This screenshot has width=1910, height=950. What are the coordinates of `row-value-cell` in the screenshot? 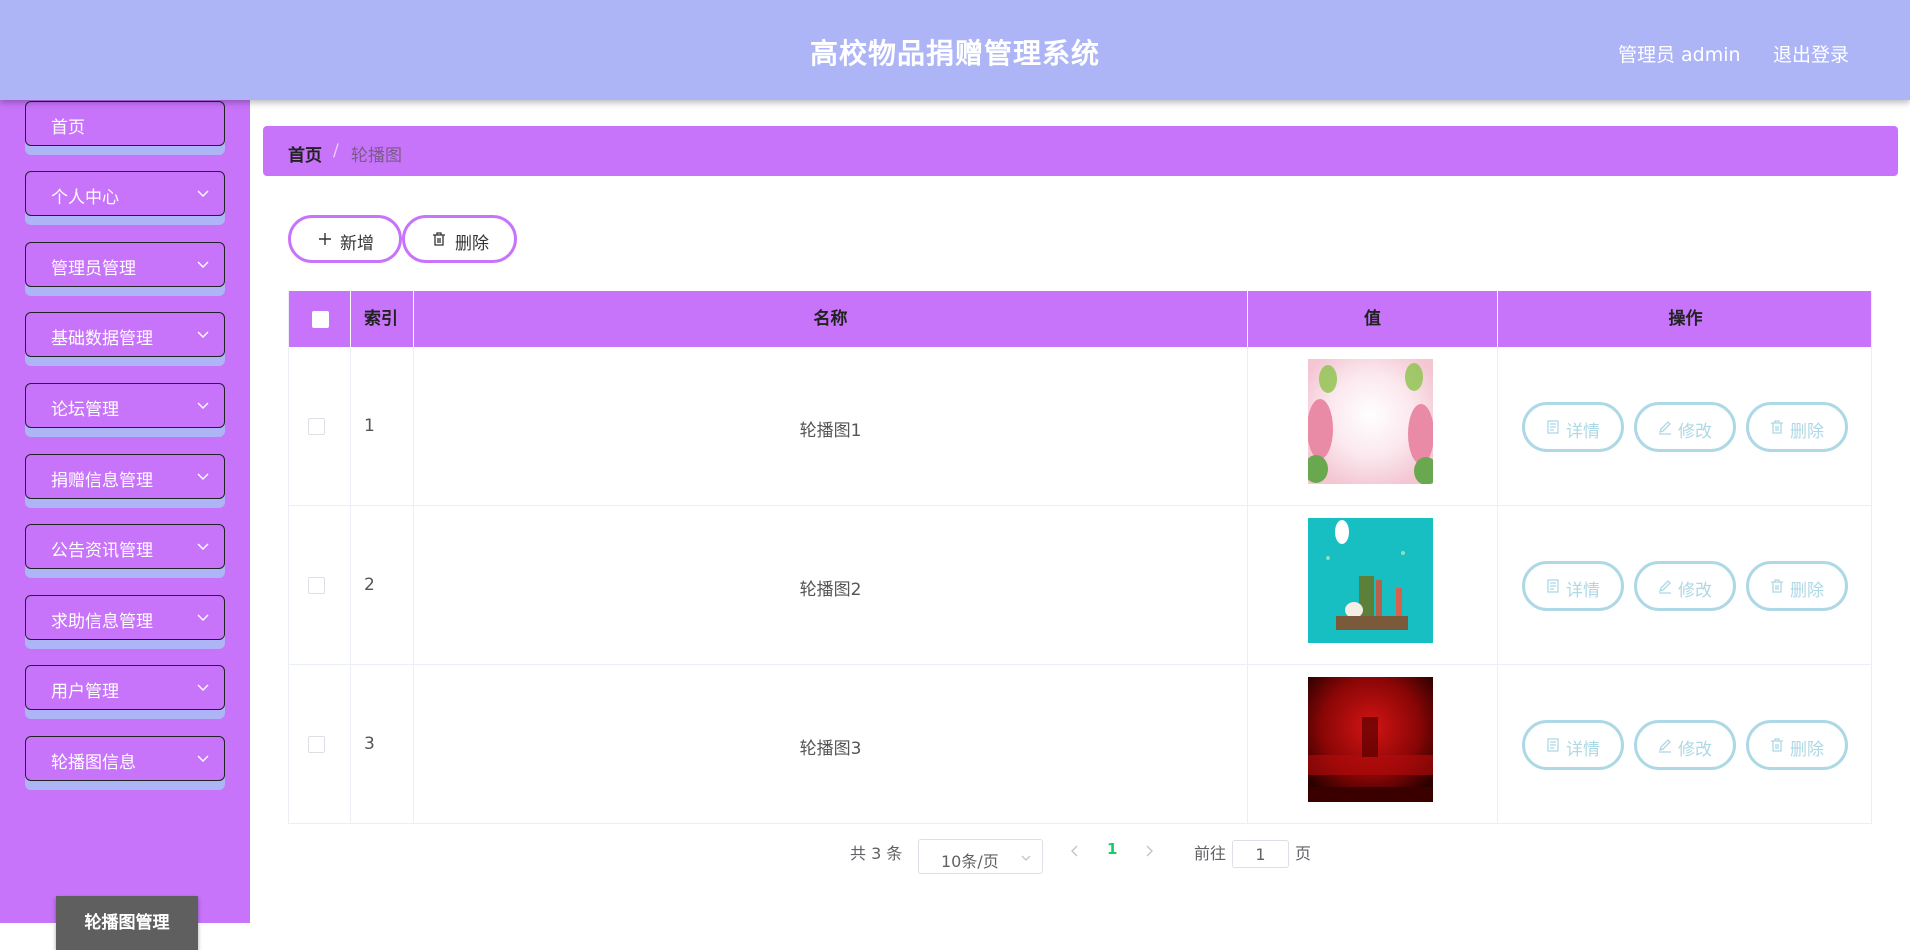 It's located at (1373, 426).